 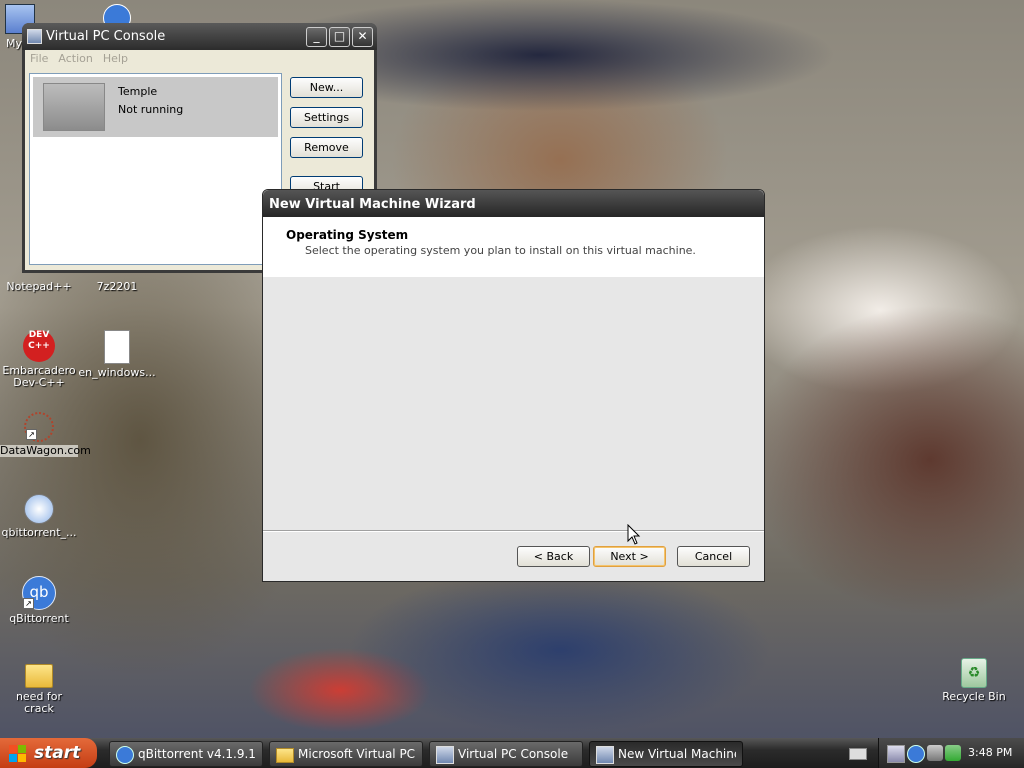 What do you see at coordinates (634, 534) in the screenshot?
I see `mouse-cursor-icon` at bounding box center [634, 534].